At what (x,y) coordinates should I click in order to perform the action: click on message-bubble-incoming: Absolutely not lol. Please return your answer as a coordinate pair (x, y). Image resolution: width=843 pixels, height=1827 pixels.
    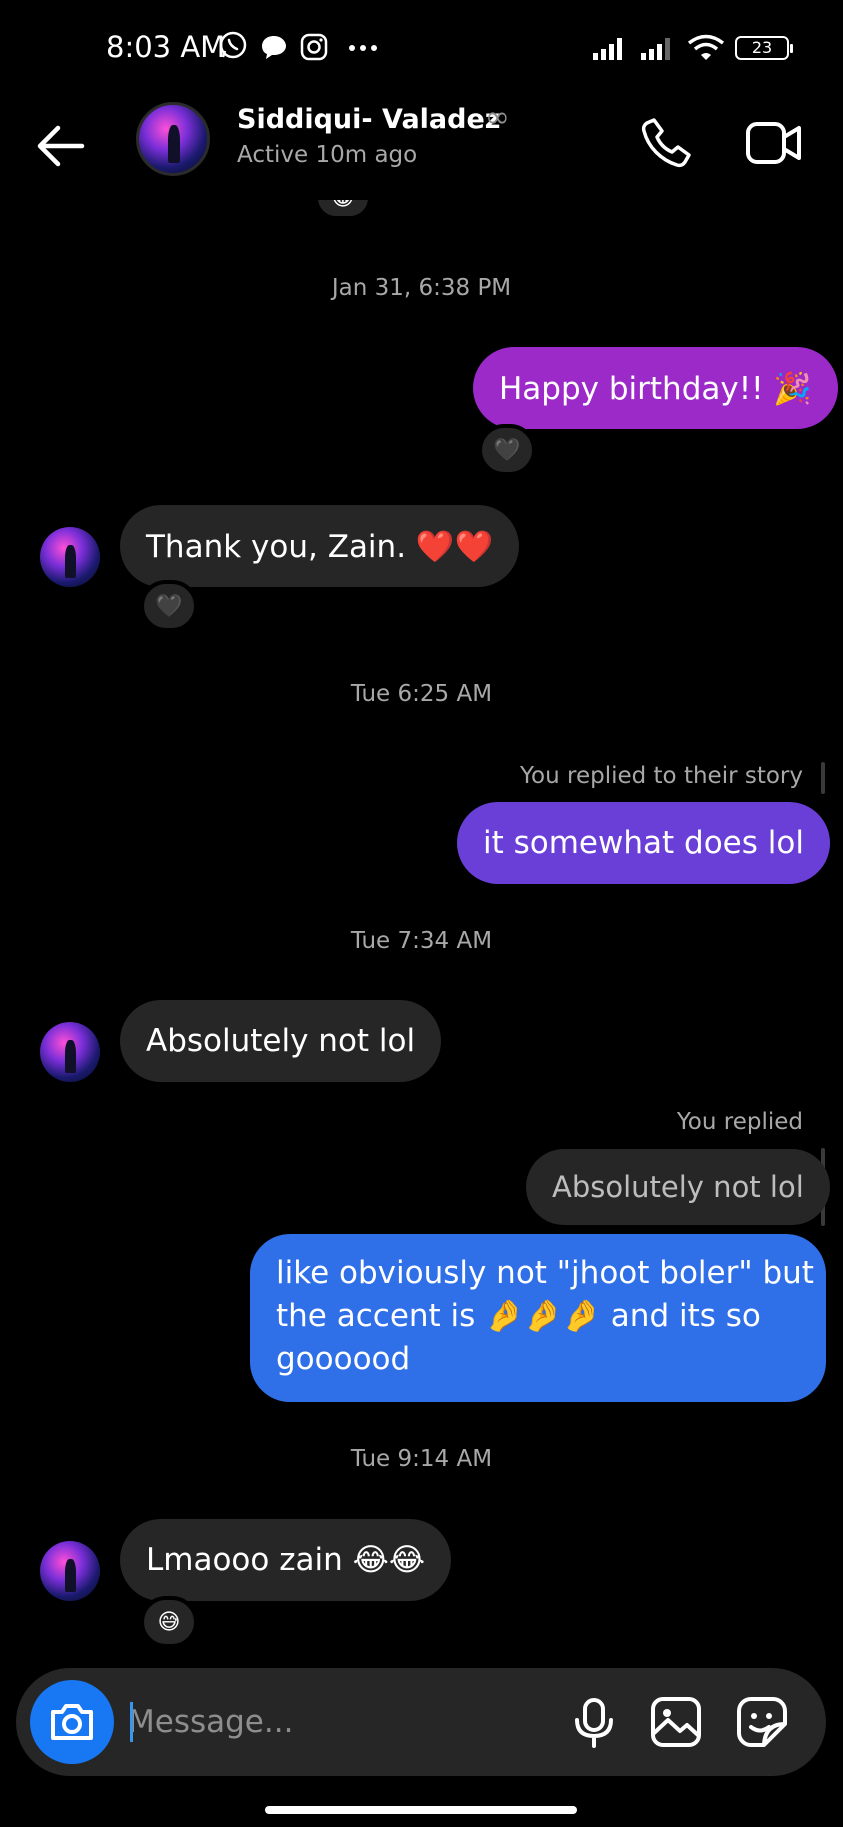
    Looking at the image, I should click on (281, 1041).